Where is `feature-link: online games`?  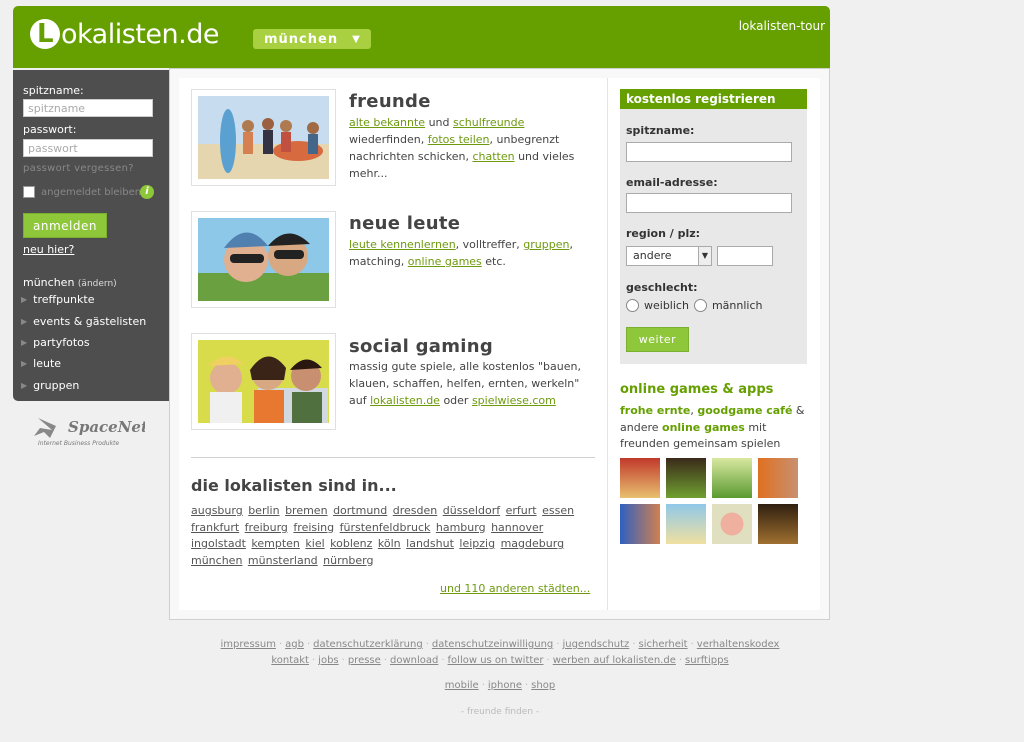 feature-link: online games is located at coordinates (445, 261).